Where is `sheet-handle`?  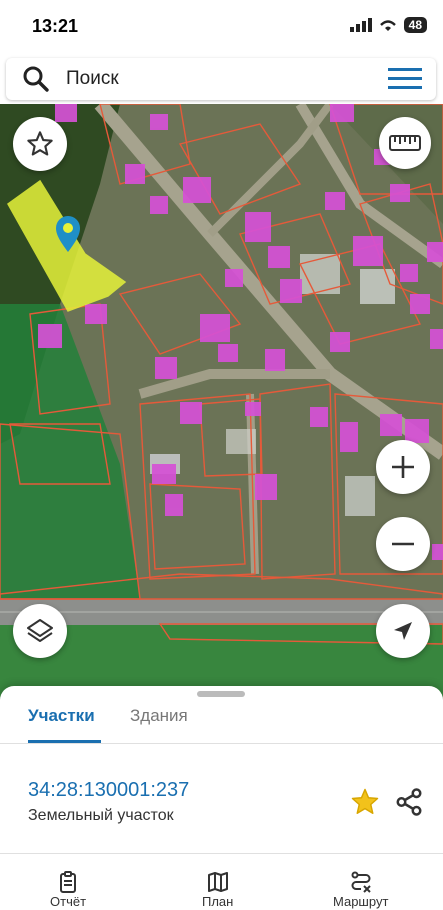 sheet-handle is located at coordinates (221, 694).